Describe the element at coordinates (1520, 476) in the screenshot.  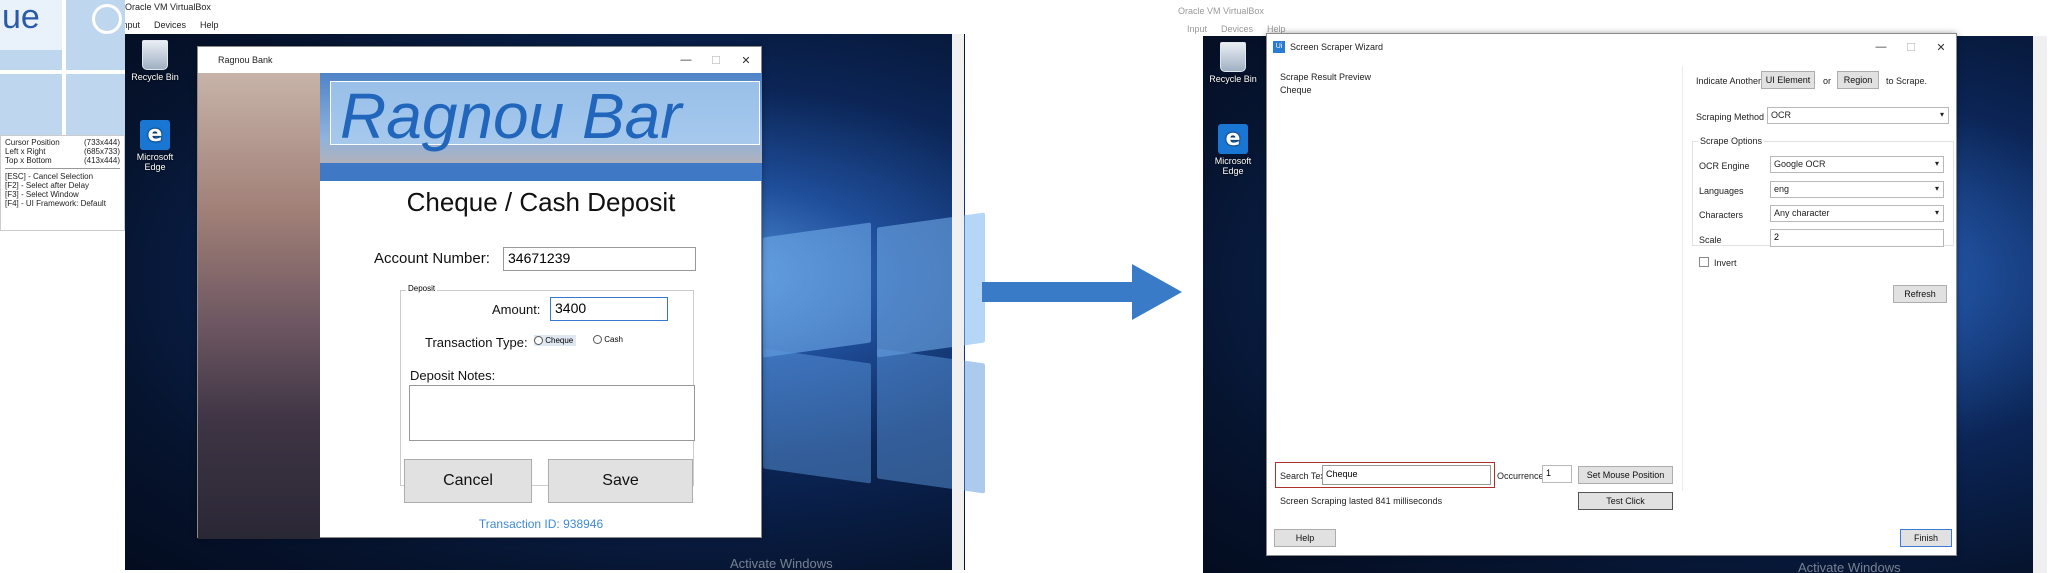
I see `occurrence-label: Occurrence` at that location.